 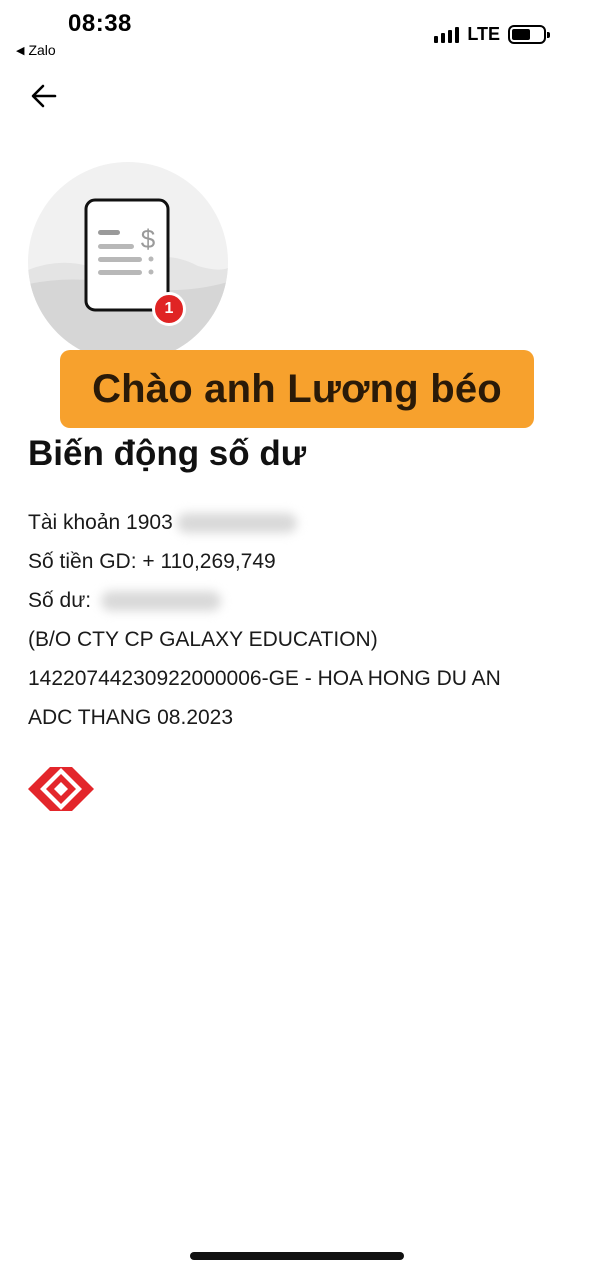 I want to click on bank-logo, so click(x=61, y=789).